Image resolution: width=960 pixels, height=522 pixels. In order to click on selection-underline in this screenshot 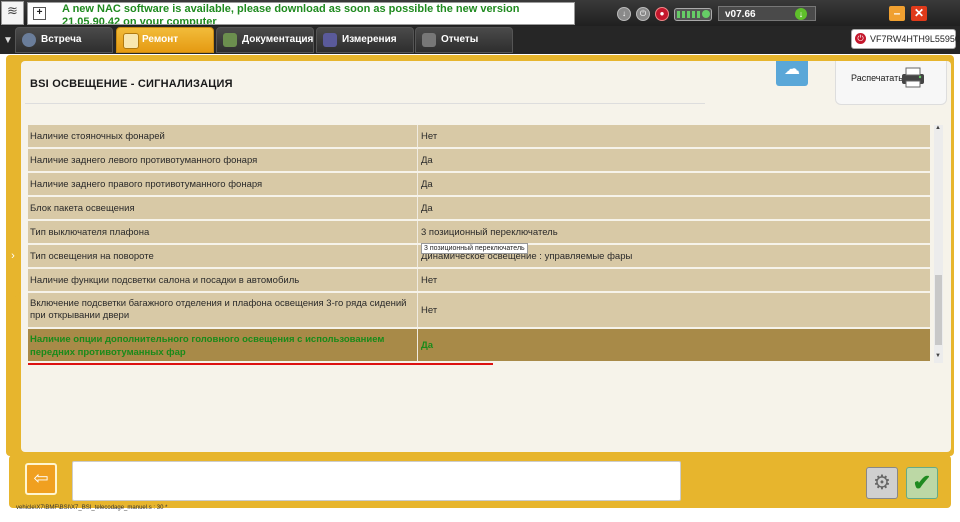, I will do `click(260, 364)`.